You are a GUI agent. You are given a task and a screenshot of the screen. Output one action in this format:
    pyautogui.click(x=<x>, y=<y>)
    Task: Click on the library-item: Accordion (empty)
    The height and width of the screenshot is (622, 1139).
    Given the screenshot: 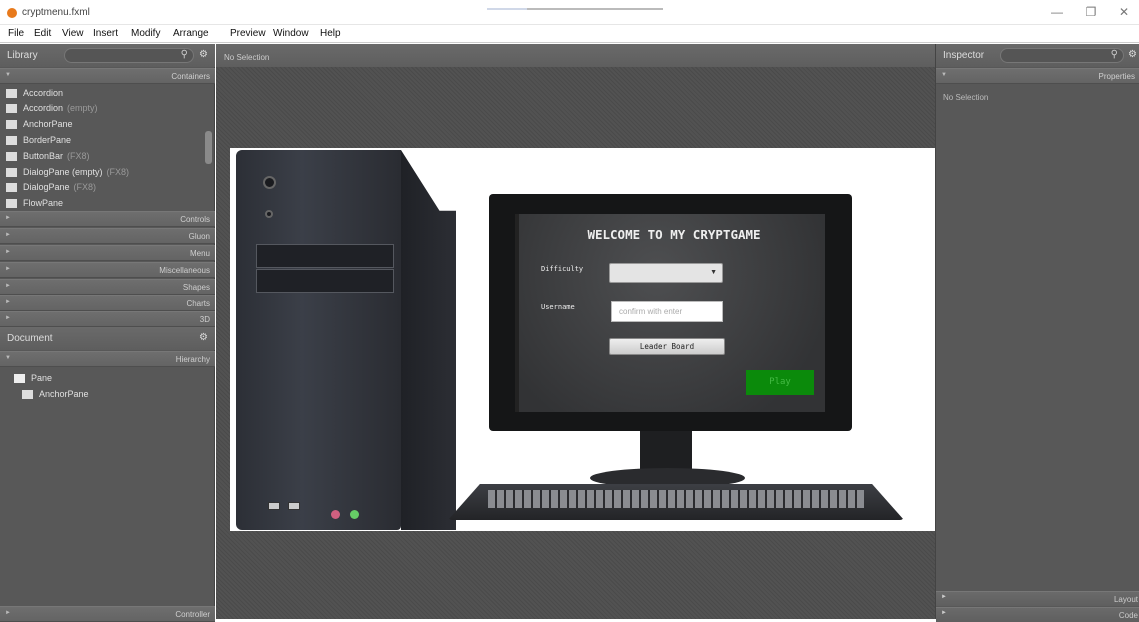 What is the action you would take?
    pyautogui.click(x=52, y=108)
    